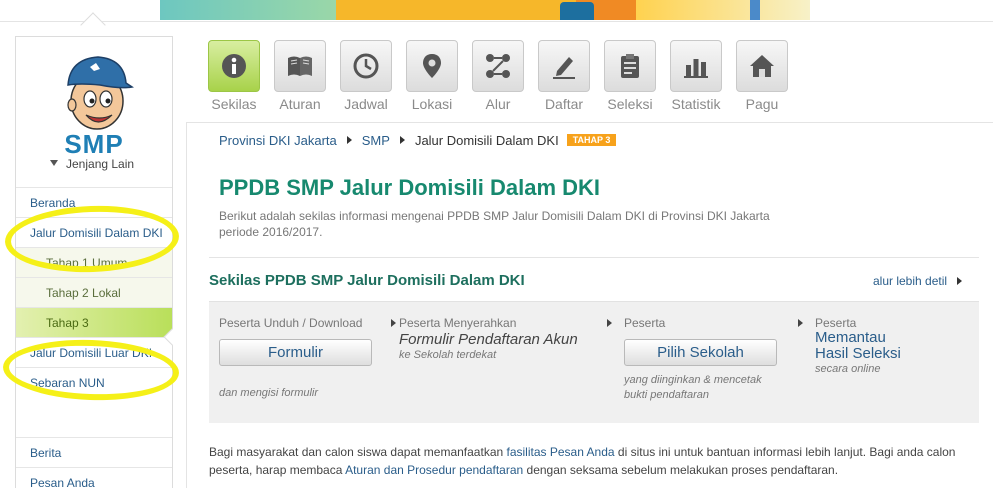 This screenshot has width=993, height=488. Describe the element at coordinates (498, 104) in the screenshot. I see `nav-label: Alur` at that location.